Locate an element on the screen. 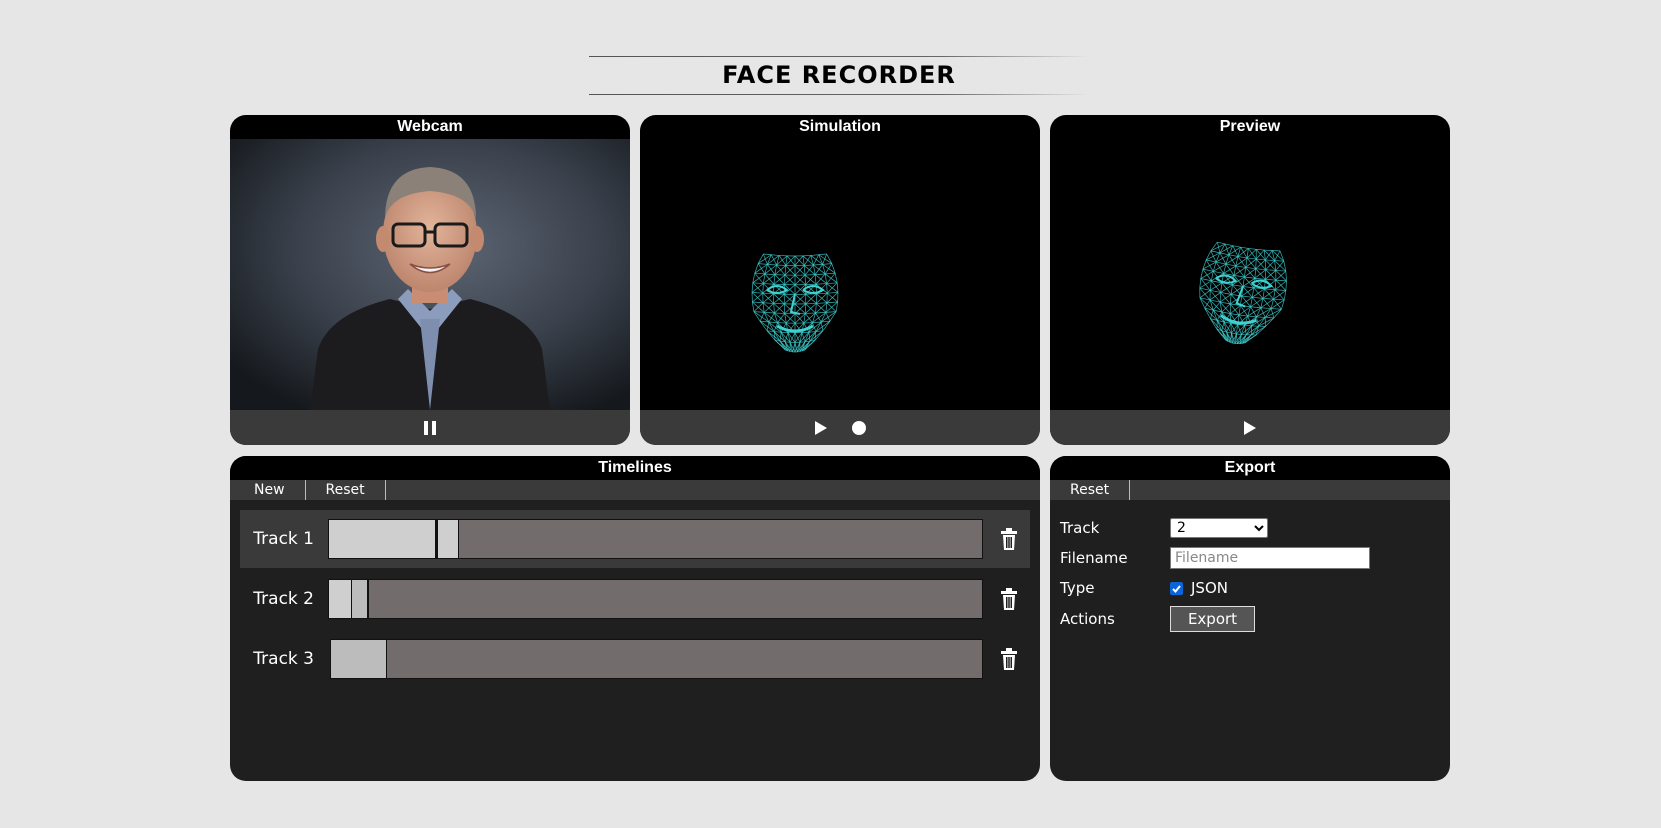 The height and width of the screenshot is (828, 1661). track-label: Track 2 is located at coordinates (283, 599).